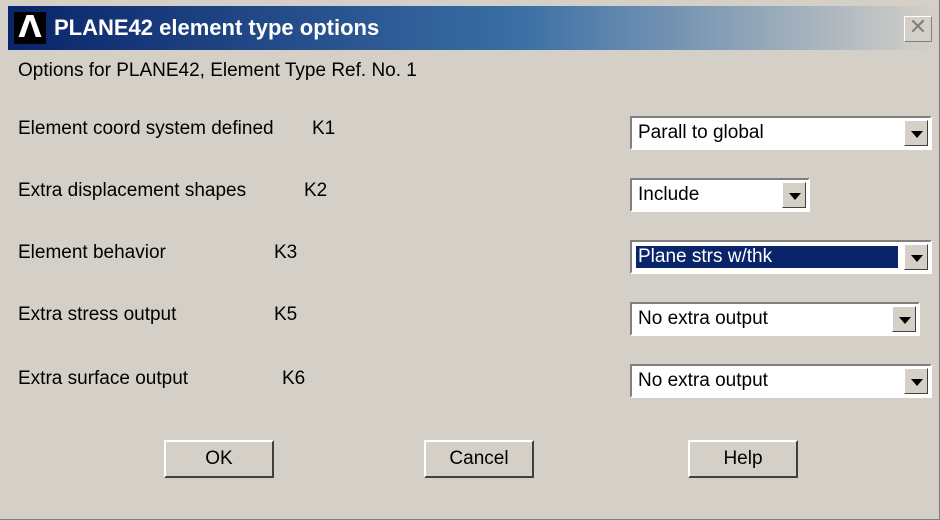  Describe the element at coordinates (316, 190) in the screenshot. I see `option-key-k2: K2` at that location.